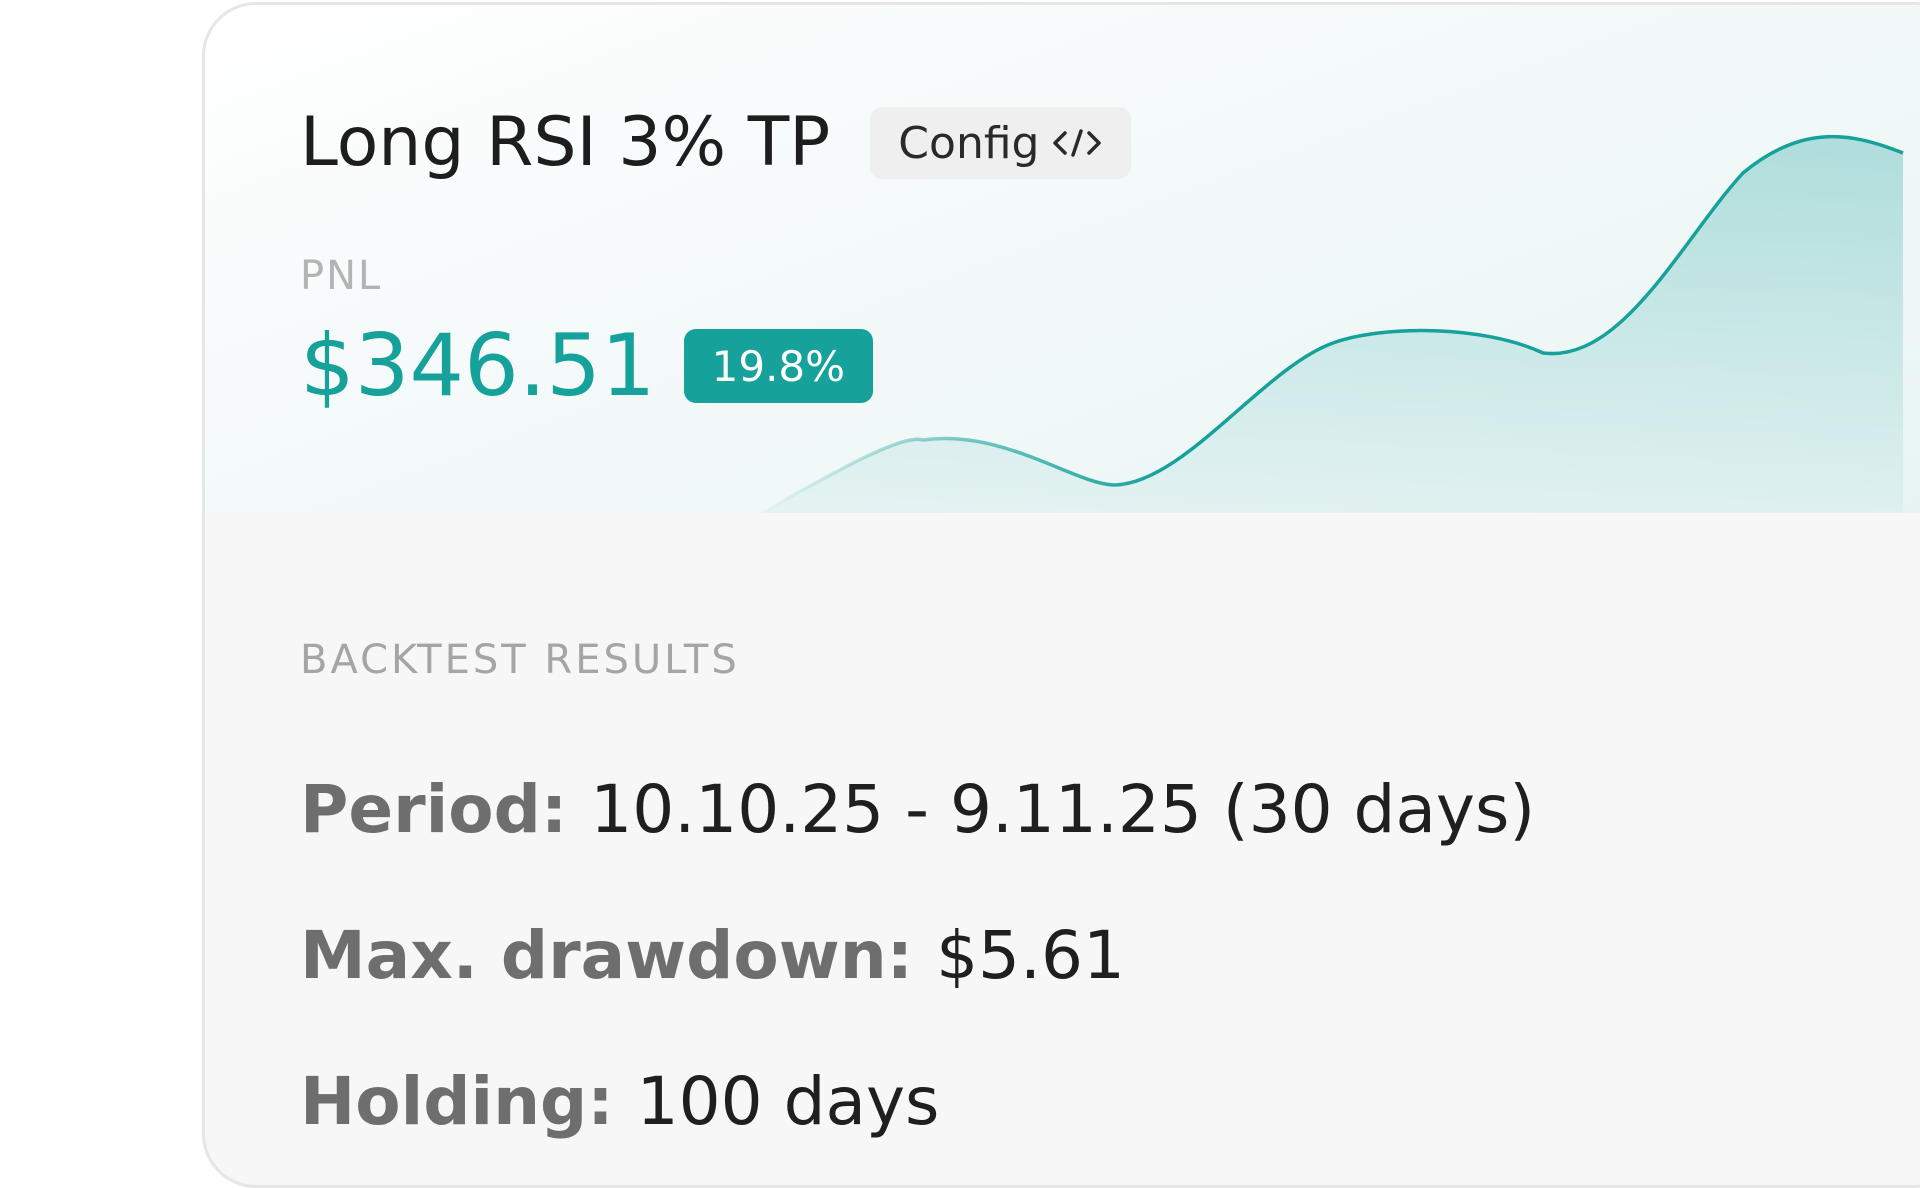 This screenshot has width=1920, height=1188. What do you see at coordinates (520, 660) in the screenshot?
I see `backtest-results-heading: BACKTEST RESULTS` at bounding box center [520, 660].